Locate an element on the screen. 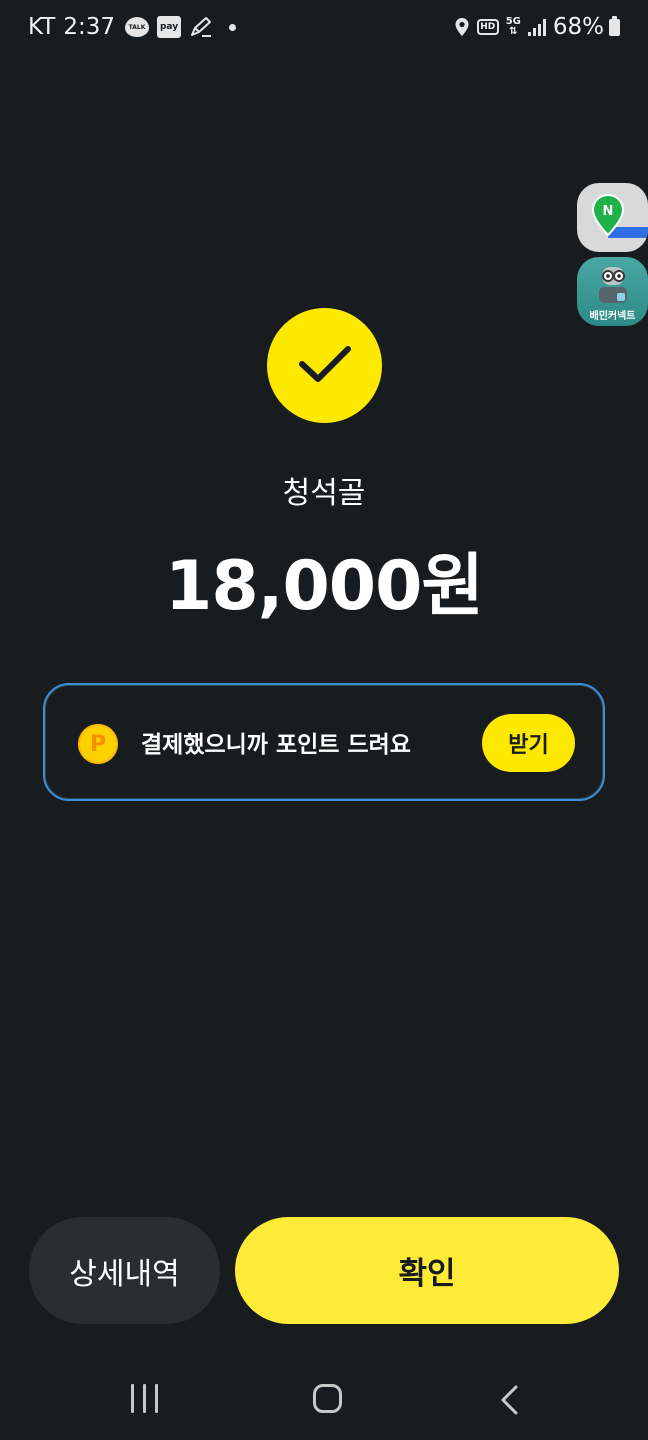  kakaotalk-icon: TALK is located at coordinates (137, 27).